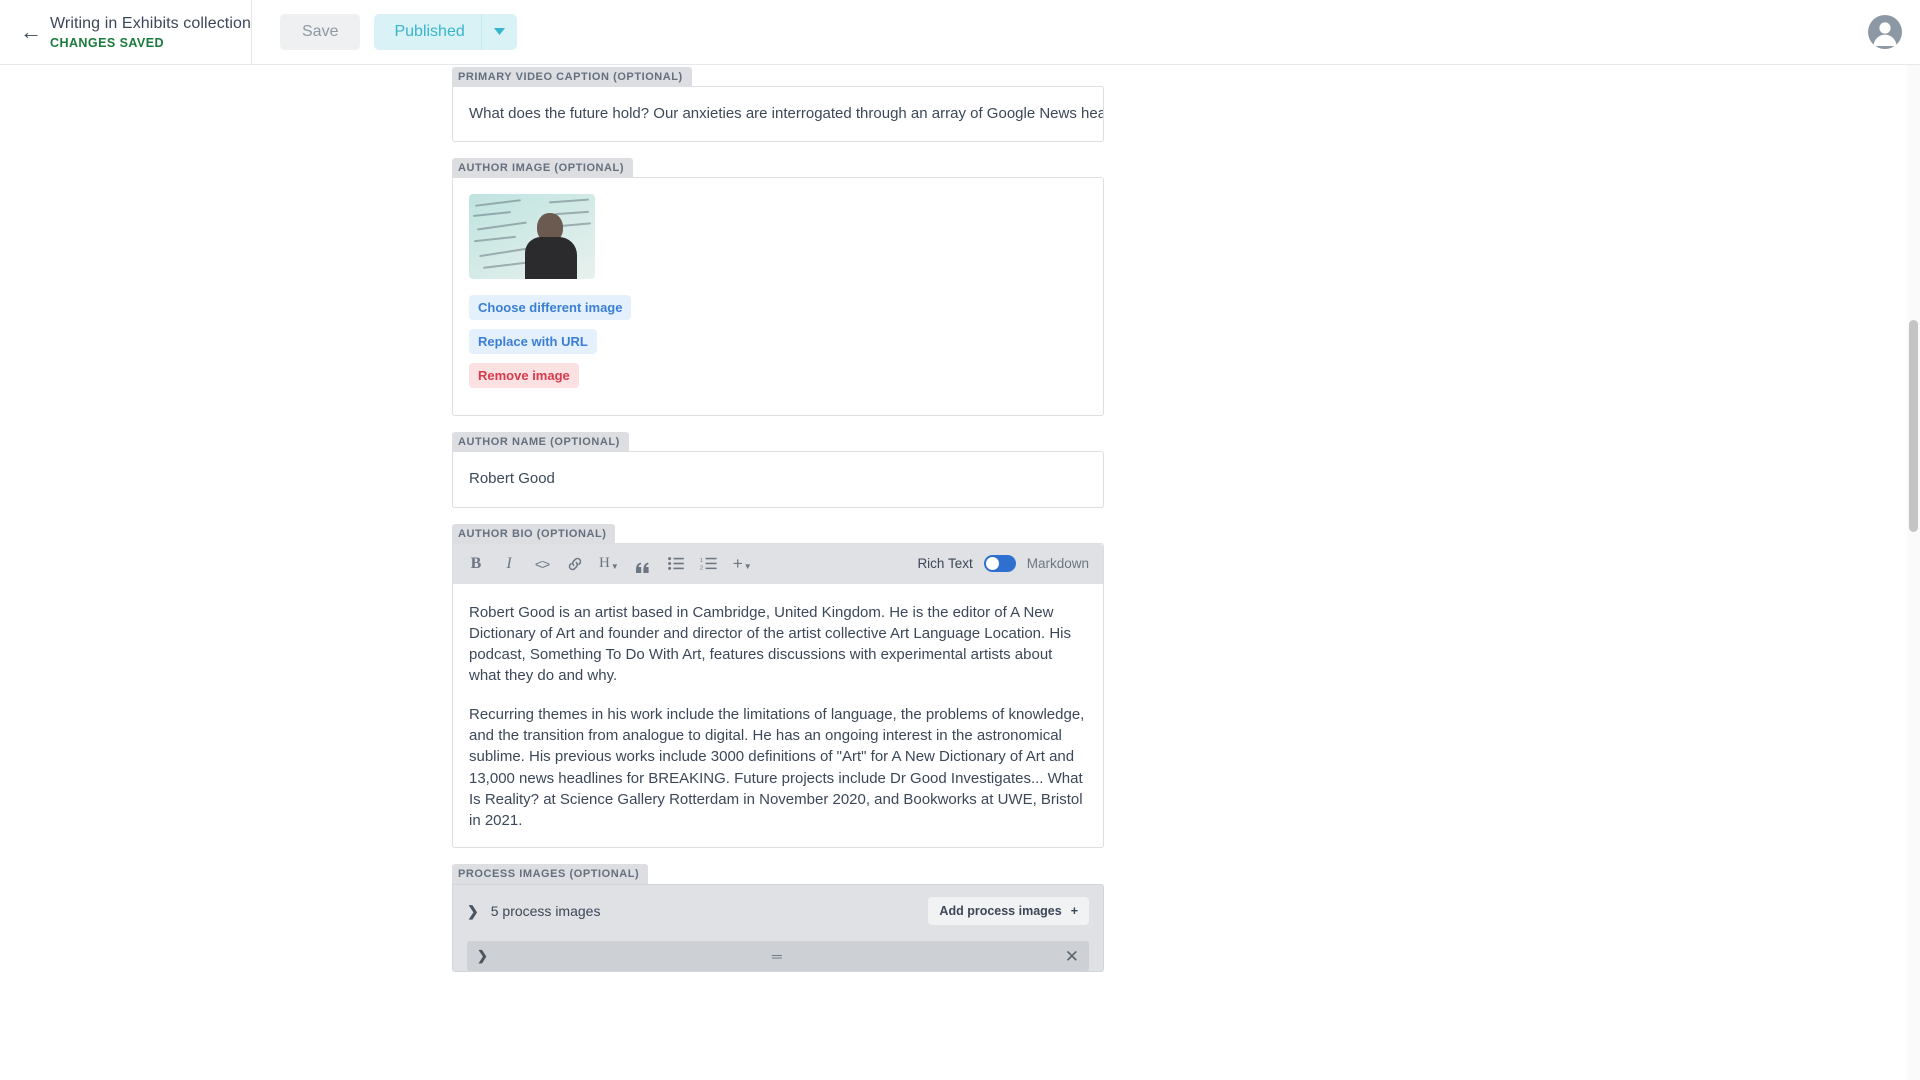 The image size is (1920, 1080). I want to click on chevron-down-icon, so click(498, 32).